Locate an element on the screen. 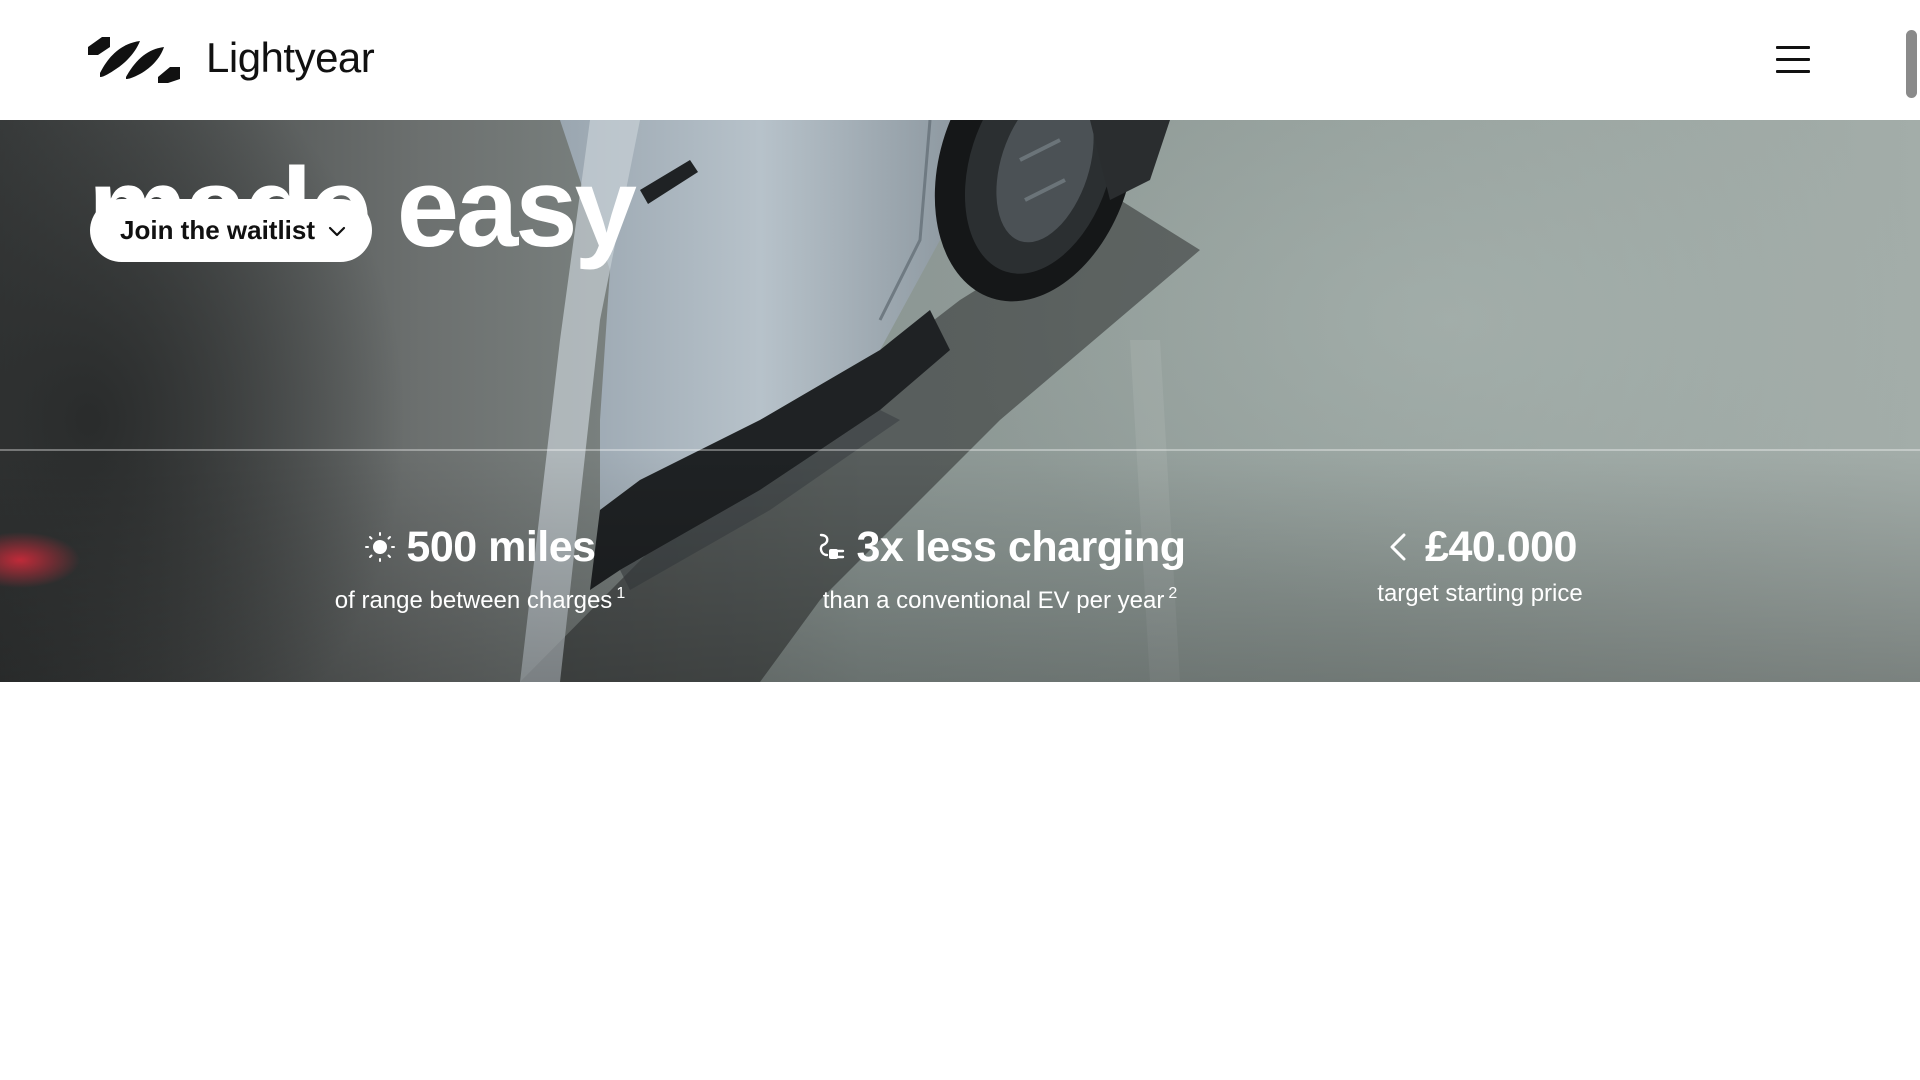 The image size is (1920, 1080). stat-charging-value: 3x less charging is located at coordinates (1021, 547).